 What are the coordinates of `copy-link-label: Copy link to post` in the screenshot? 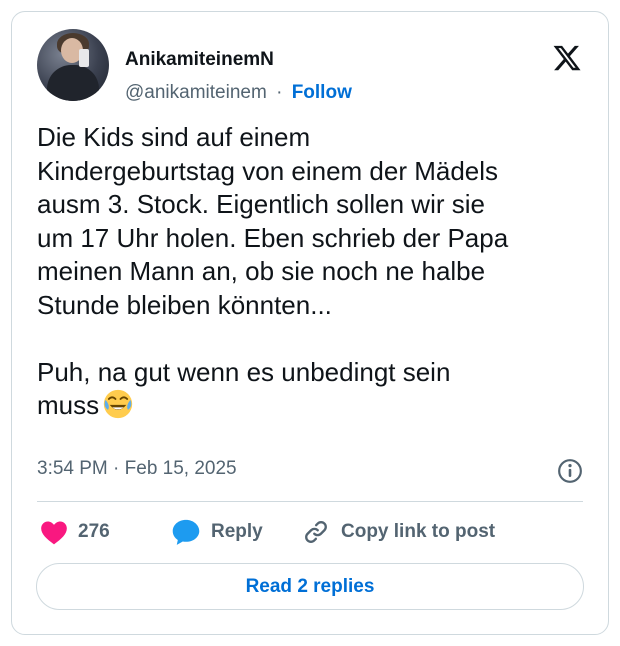 It's located at (418, 531).